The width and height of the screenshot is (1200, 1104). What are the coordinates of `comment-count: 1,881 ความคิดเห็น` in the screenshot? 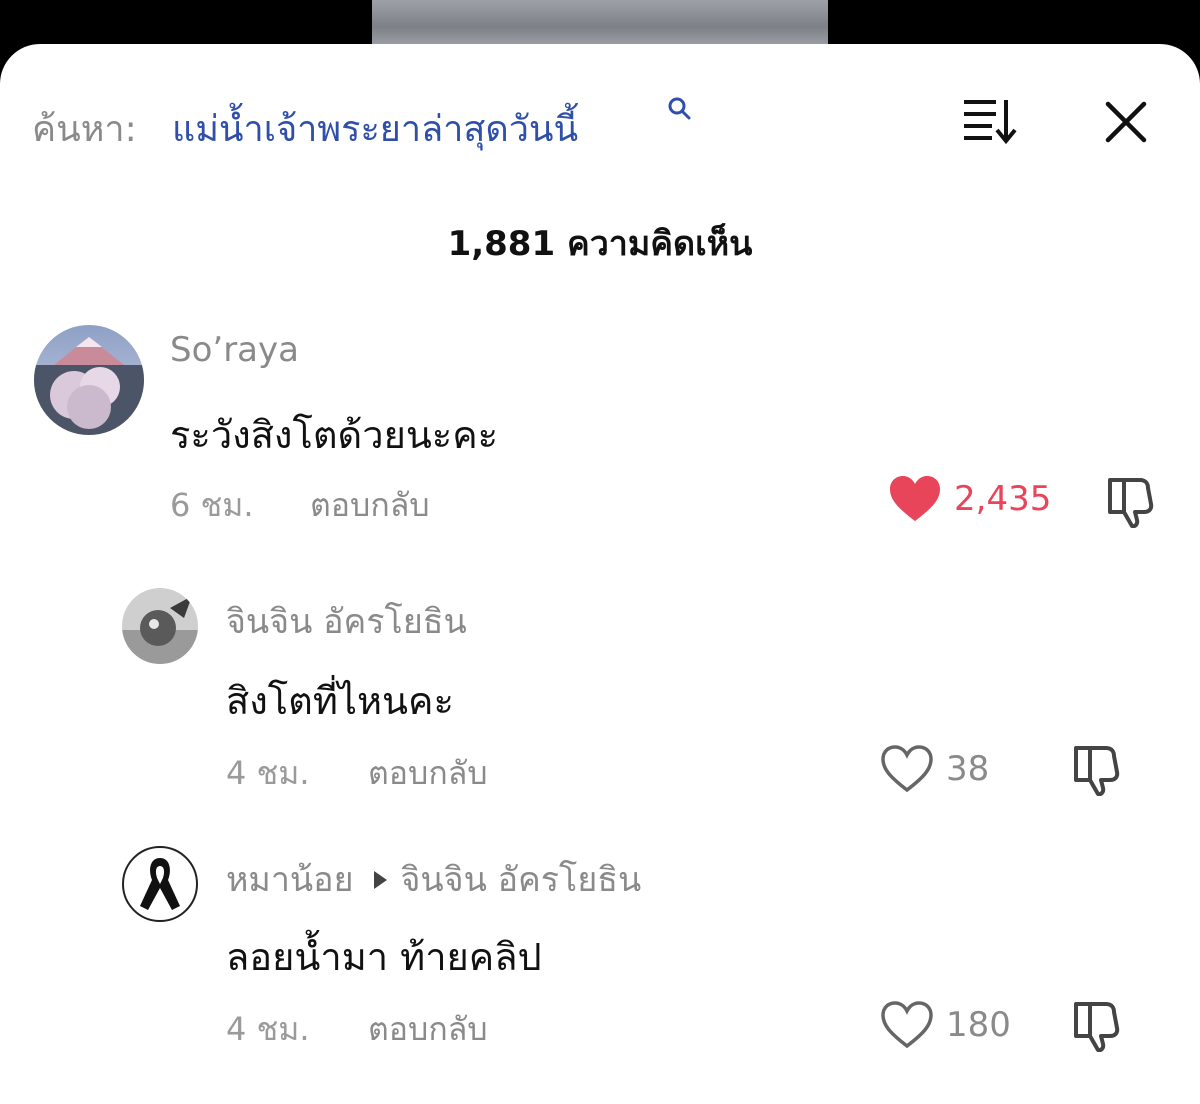 It's located at (600, 244).